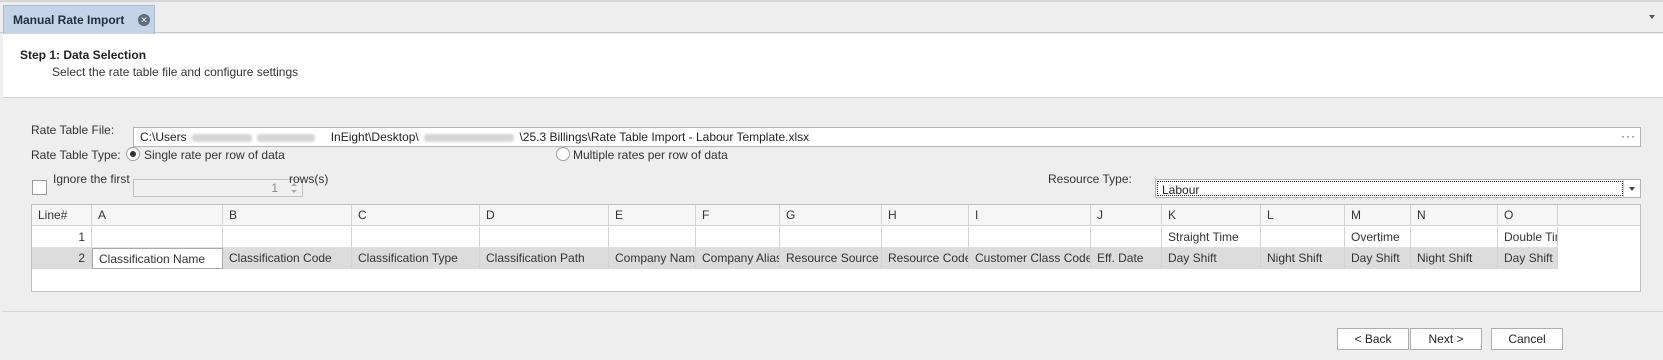 This screenshot has height=360, width=1663. I want to click on document-tab-strip: Manual Rate Import ✕, so click(831, 18).